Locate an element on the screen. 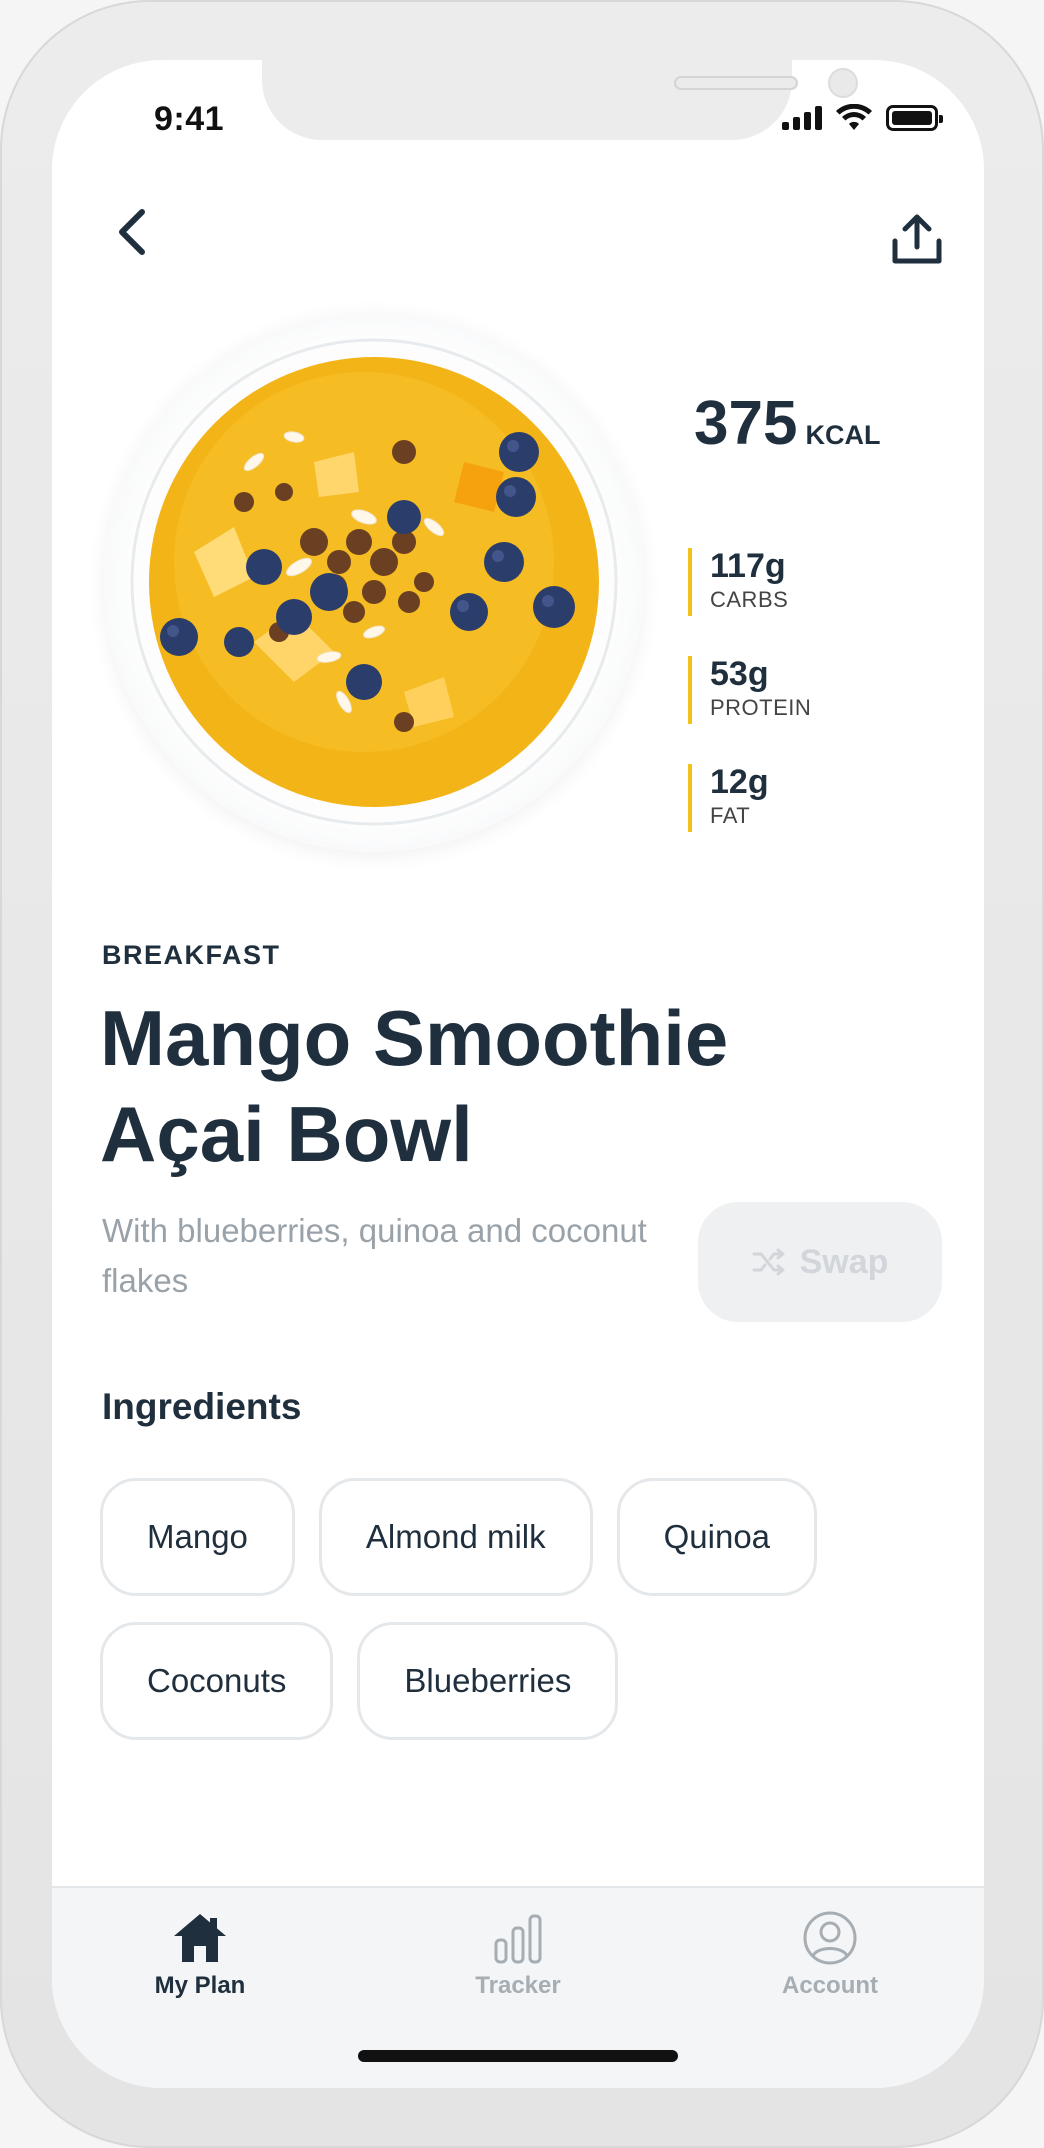 This screenshot has width=1044, height=2148. shuffle-icon is located at coordinates (768, 1262).